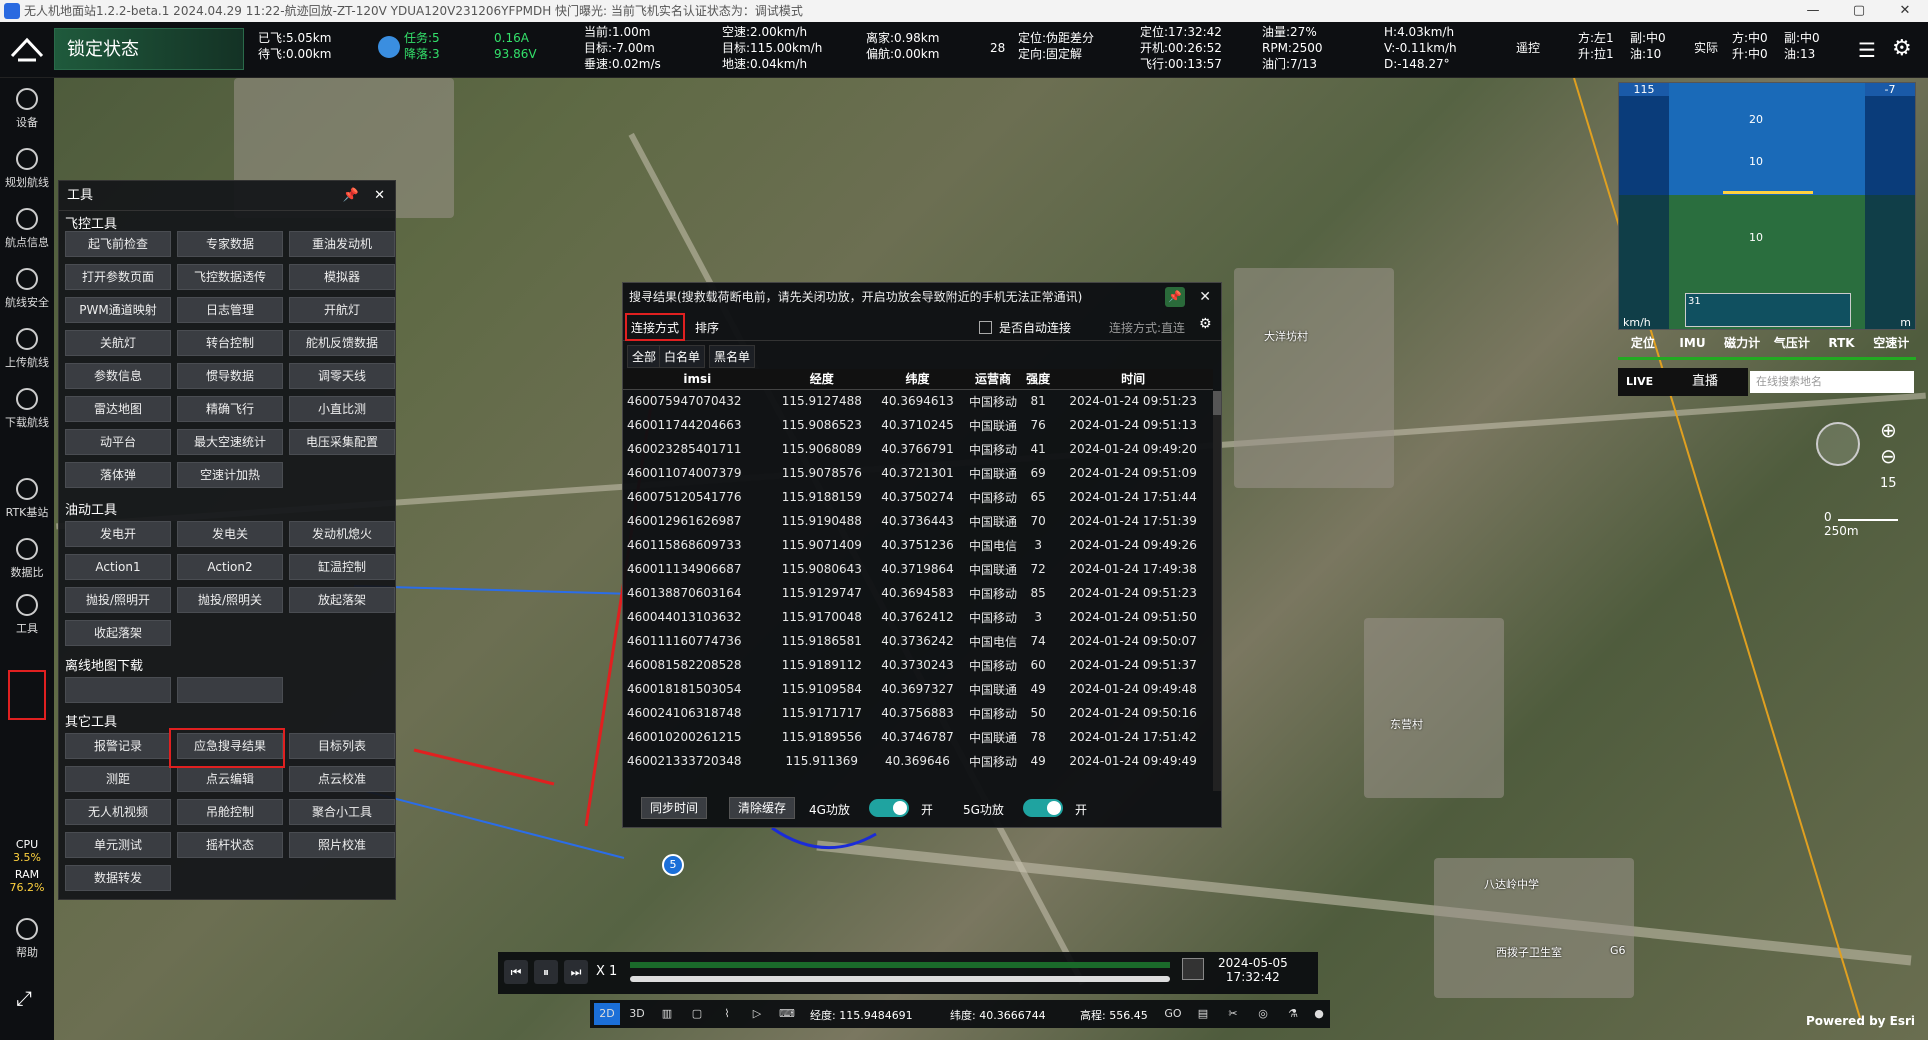 The width and height of the screenshot is (1928, 1040). What do you see at coordinates (342, 567) in the screenshot?
I see `oil-tool-button: 缸温控制` at bounding box center [342, 567].